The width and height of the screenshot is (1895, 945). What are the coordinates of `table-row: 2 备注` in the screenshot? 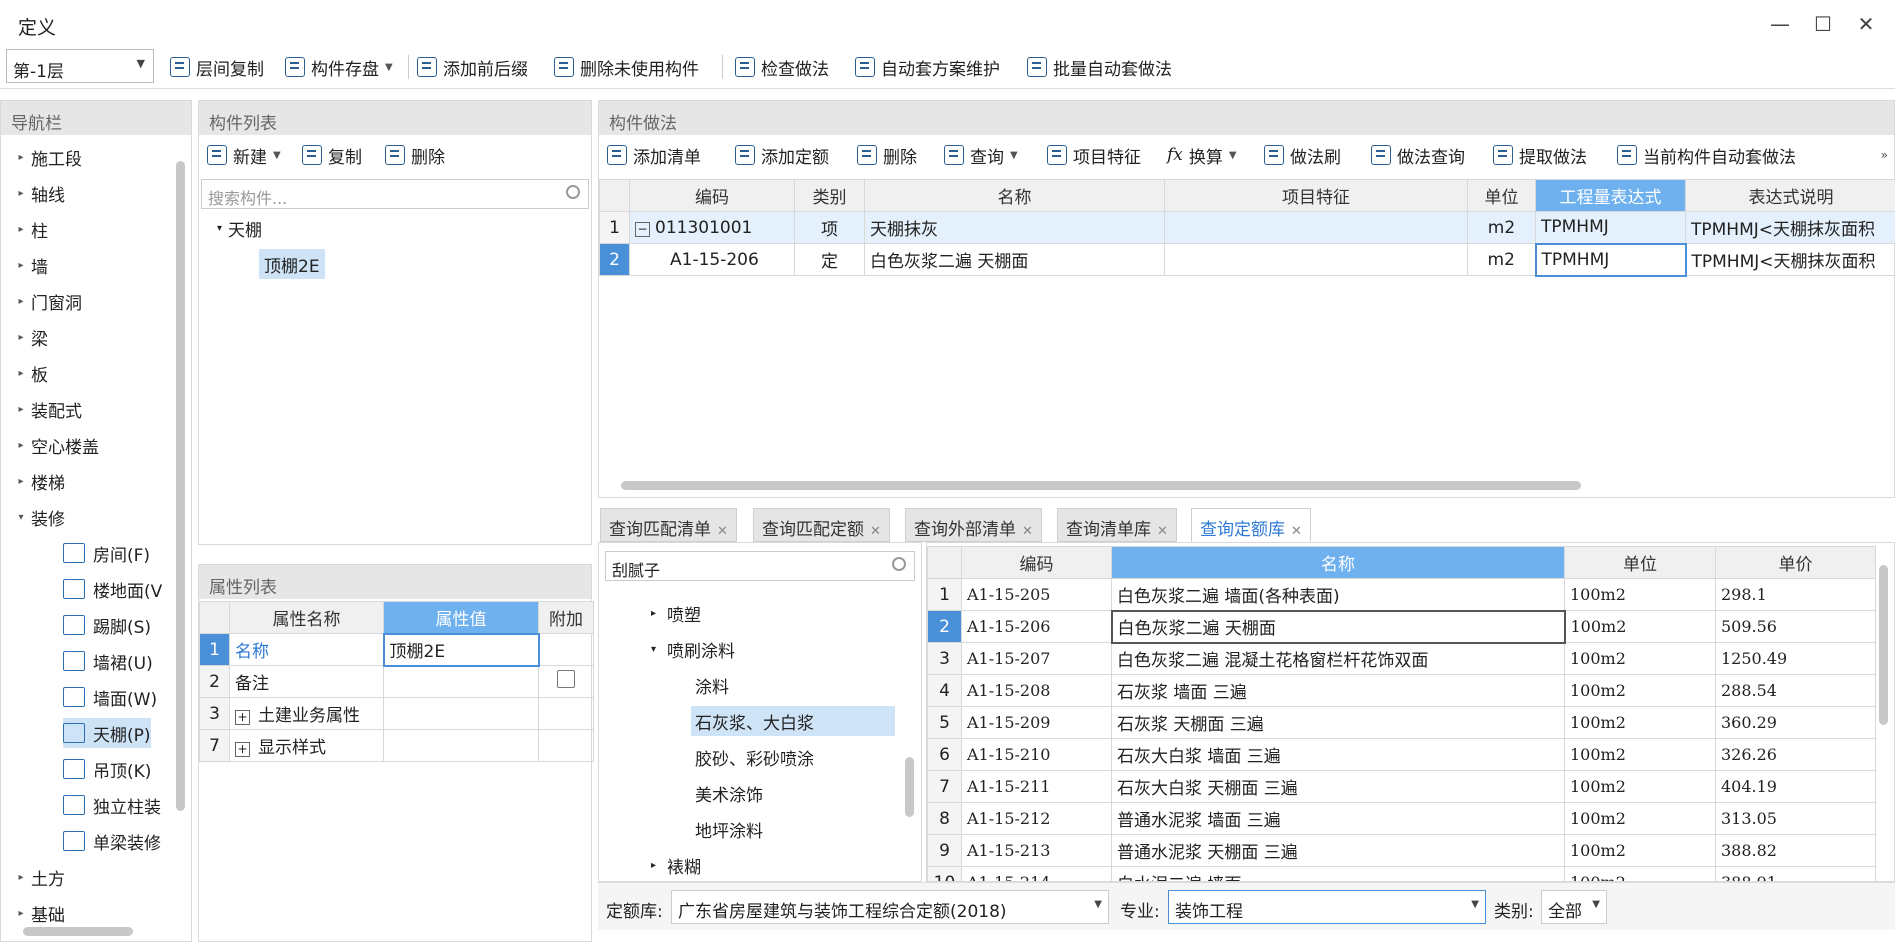 It's located at (396, 681).